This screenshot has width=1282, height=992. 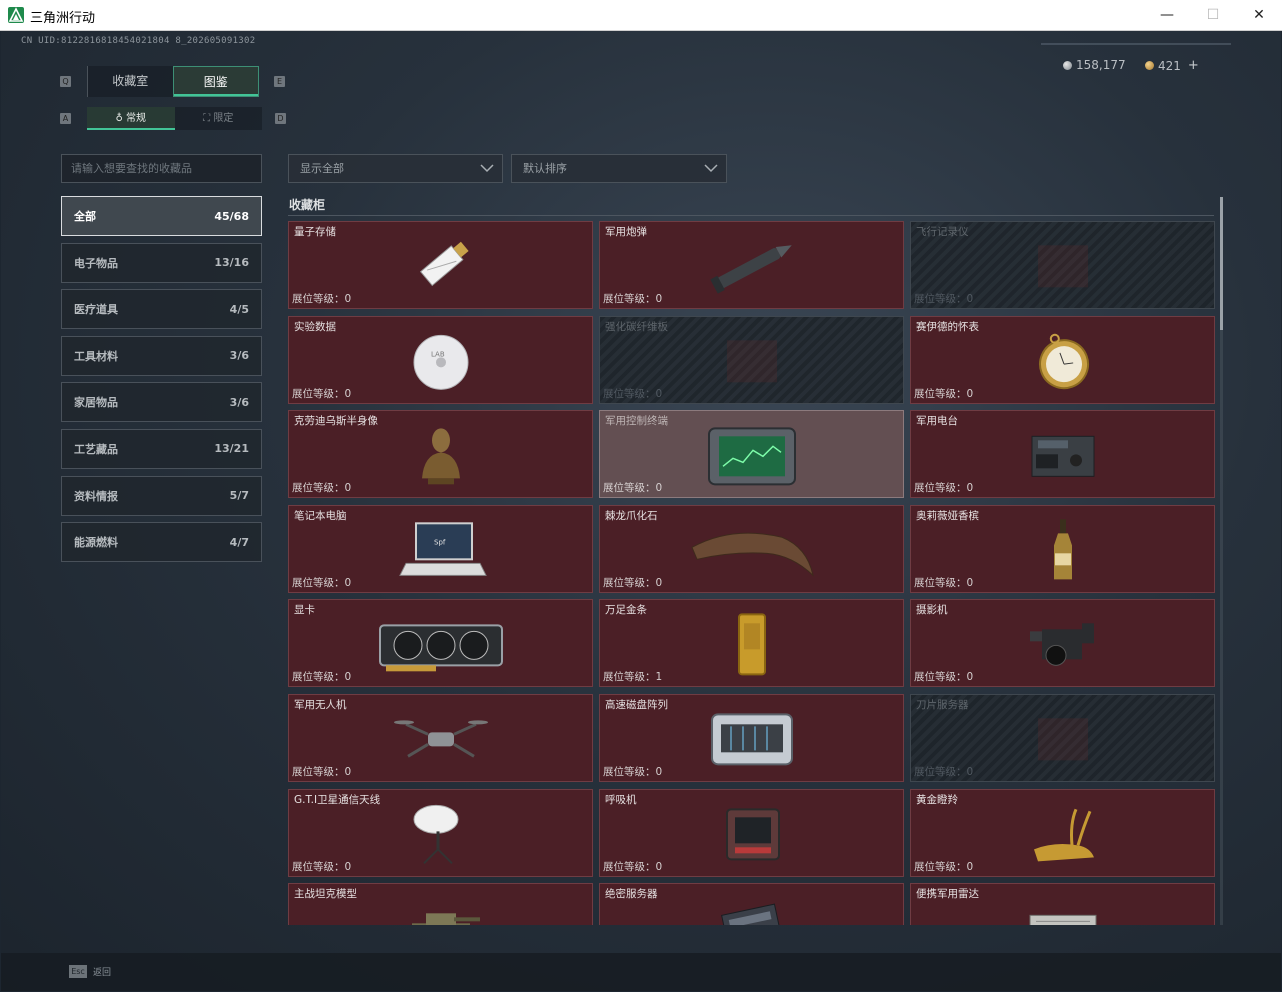 What do you see at coordinates (752, 910) in the screenshot?
I see `server-icon` at bounding box center [752, 910].